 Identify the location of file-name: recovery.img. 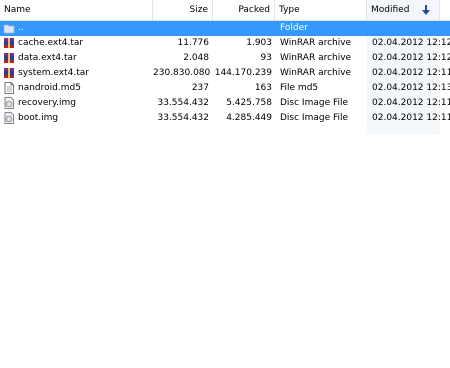
(47, 103).